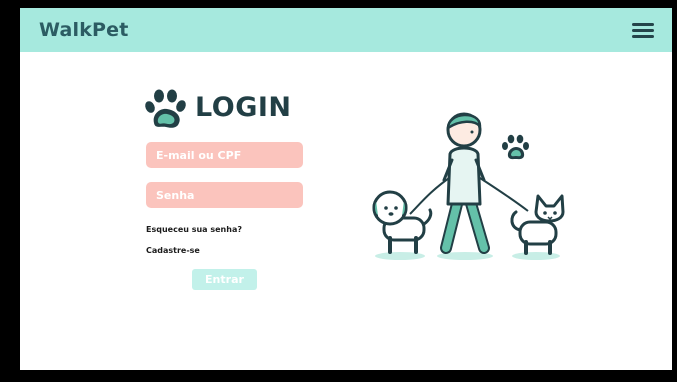 This screenshot has width=677, height=382. What do you see at coordinates (173, 250) in the screenshot?
I see `signup-link: Cadastre-se` at bounding box center [173, 250].